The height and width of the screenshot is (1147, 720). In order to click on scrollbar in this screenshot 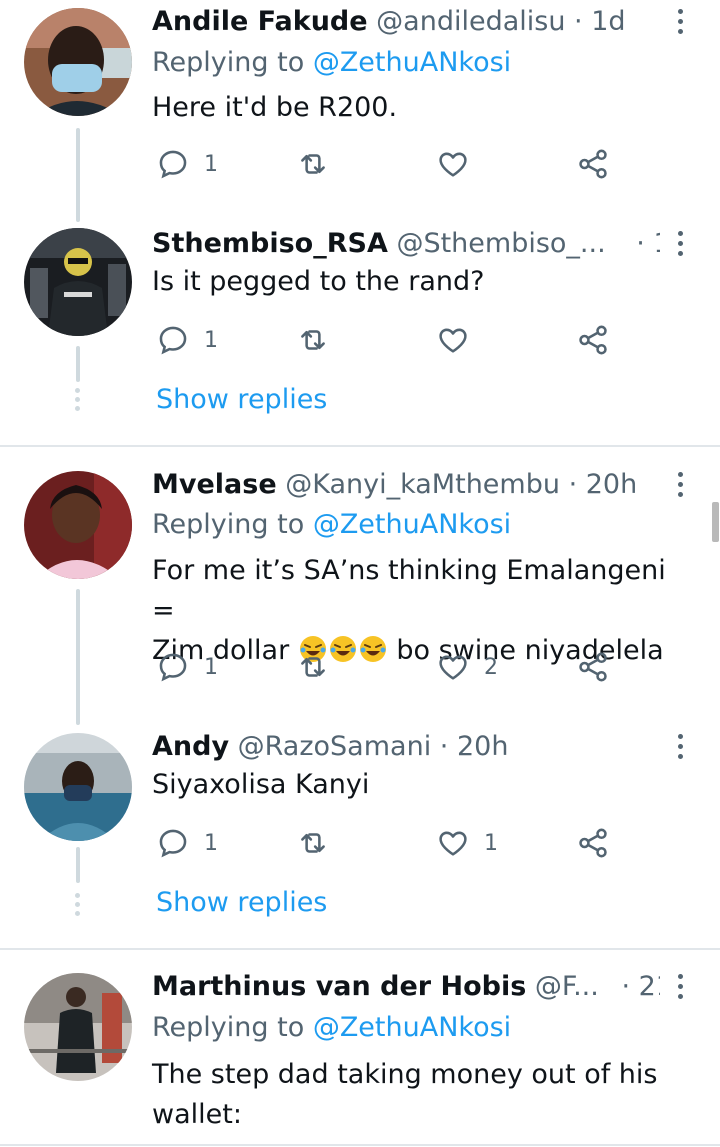, I will do `click(715, 522)`.